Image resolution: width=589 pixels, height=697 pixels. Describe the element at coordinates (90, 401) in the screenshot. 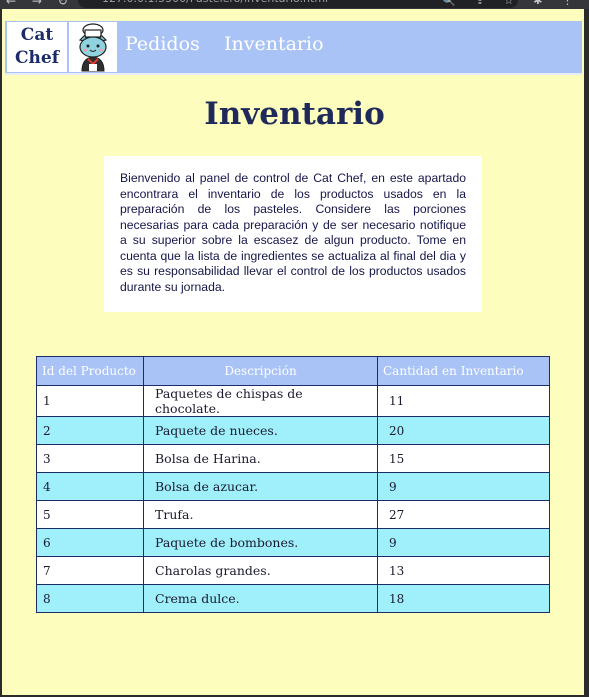

I see `cell-id: 1` at that location.